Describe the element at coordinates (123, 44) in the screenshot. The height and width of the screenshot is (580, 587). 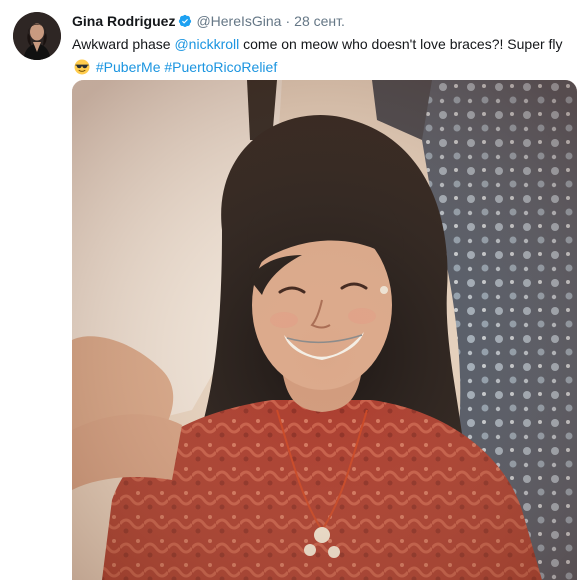
I see `tweet-text-part1: Awkward phase` at that location.